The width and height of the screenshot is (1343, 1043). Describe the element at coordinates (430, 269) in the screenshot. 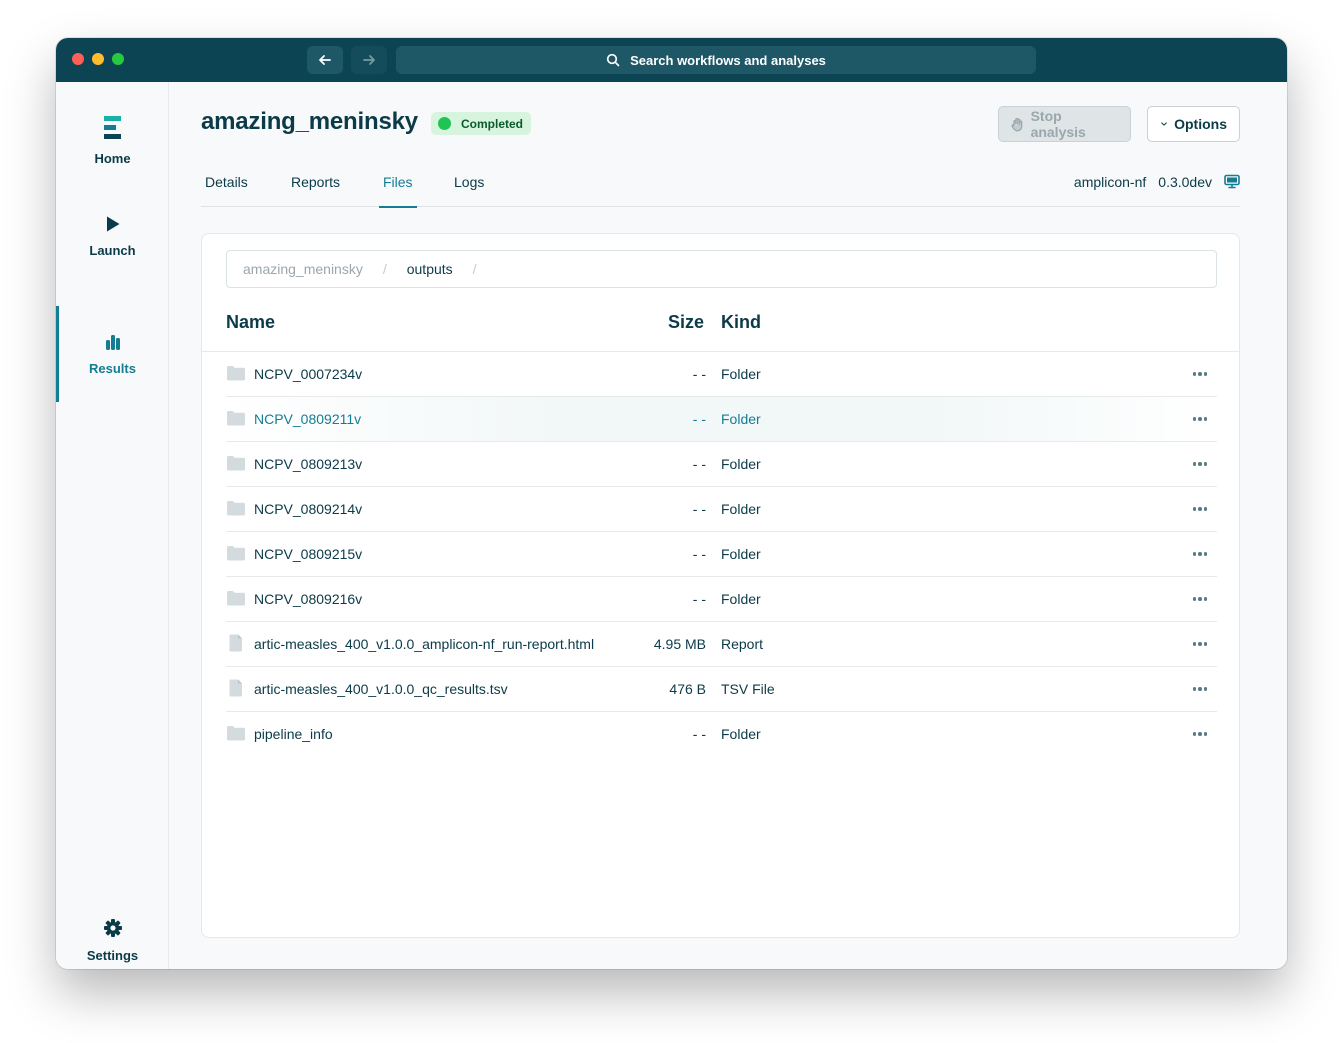

I see `breadcrumb-current: outputs` at that location.